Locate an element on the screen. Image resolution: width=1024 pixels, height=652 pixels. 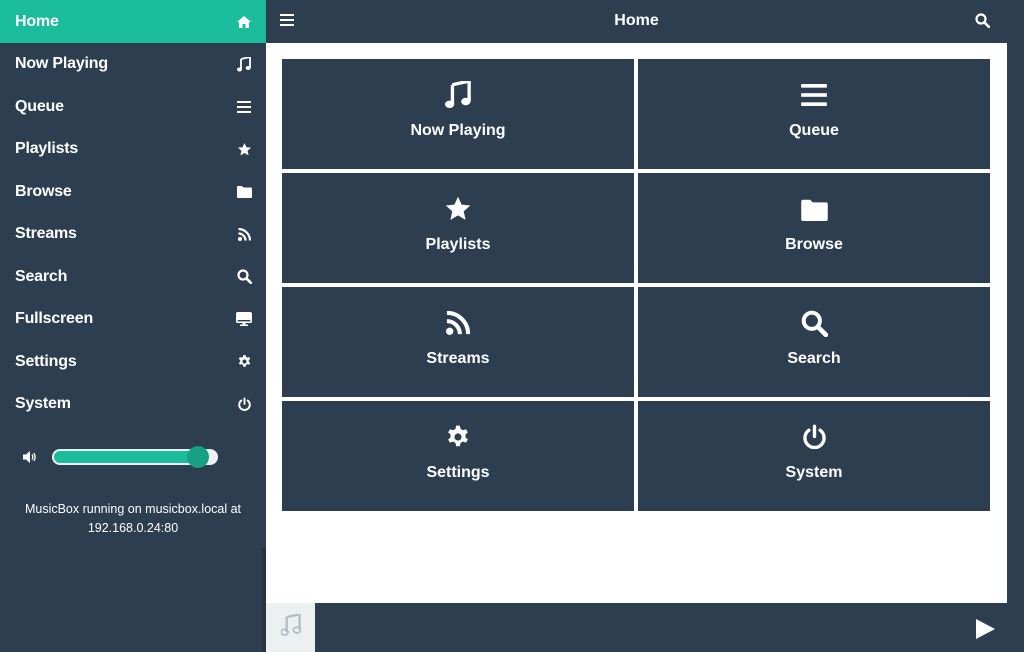
sidebar-item-browse: Browse is located at coordinates (133, 192).